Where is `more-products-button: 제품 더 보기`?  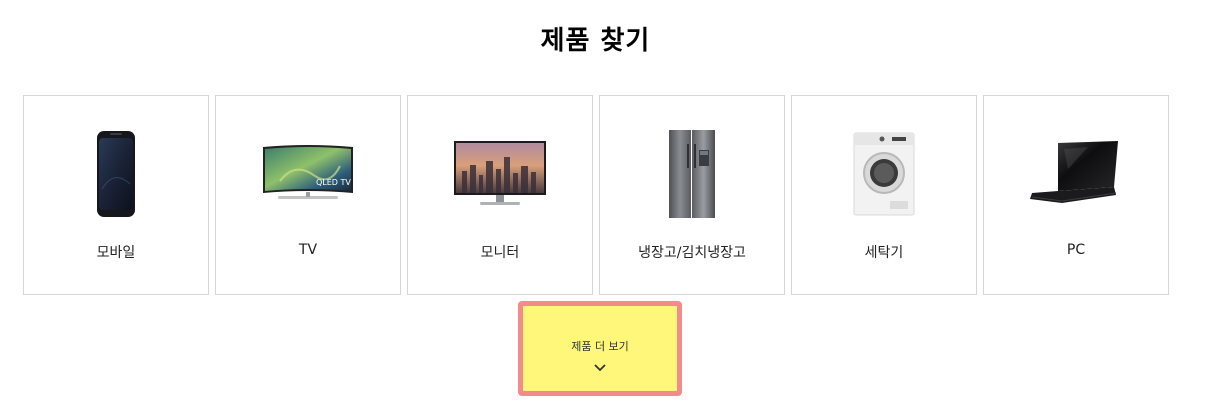
more-products-button: 제품 더 보기 is located at coordinates (600, 348).